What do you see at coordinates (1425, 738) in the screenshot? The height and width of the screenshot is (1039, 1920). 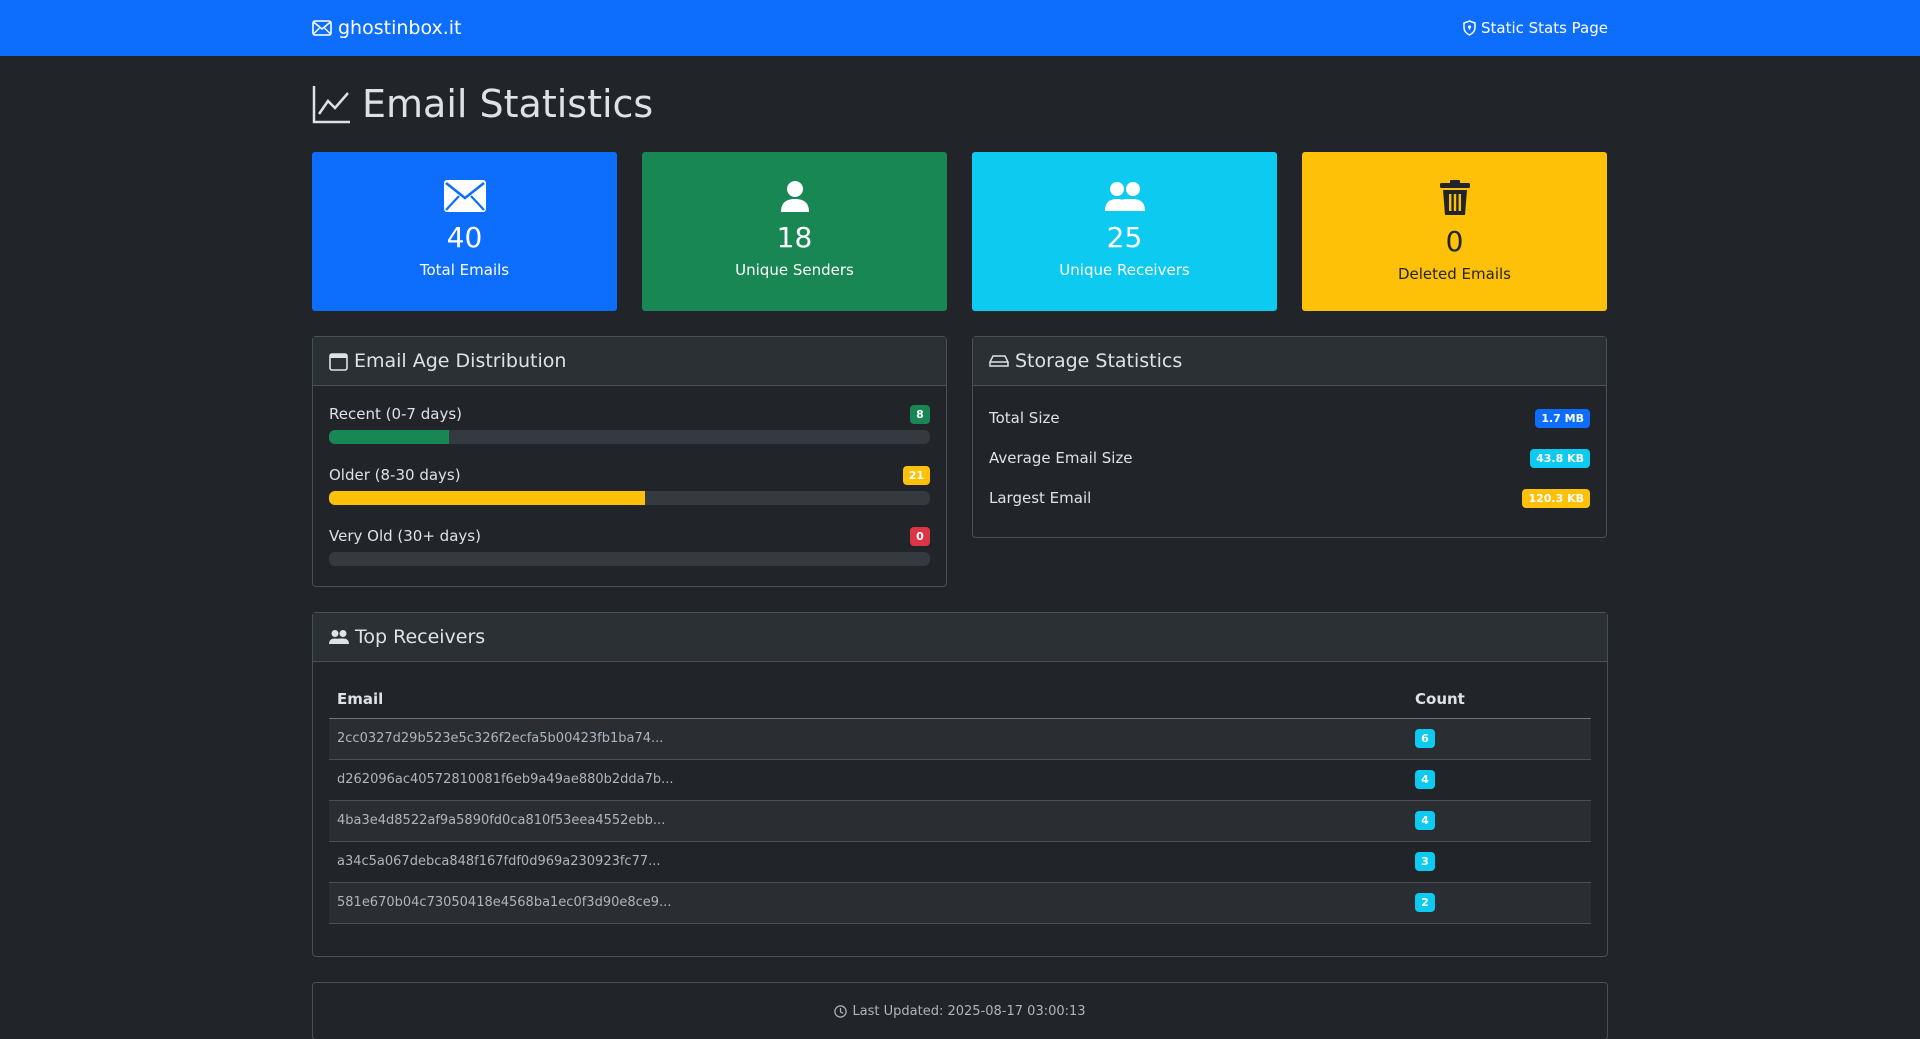 I see `receiver-count-badge: 6` at bounding box center [1425, 738].